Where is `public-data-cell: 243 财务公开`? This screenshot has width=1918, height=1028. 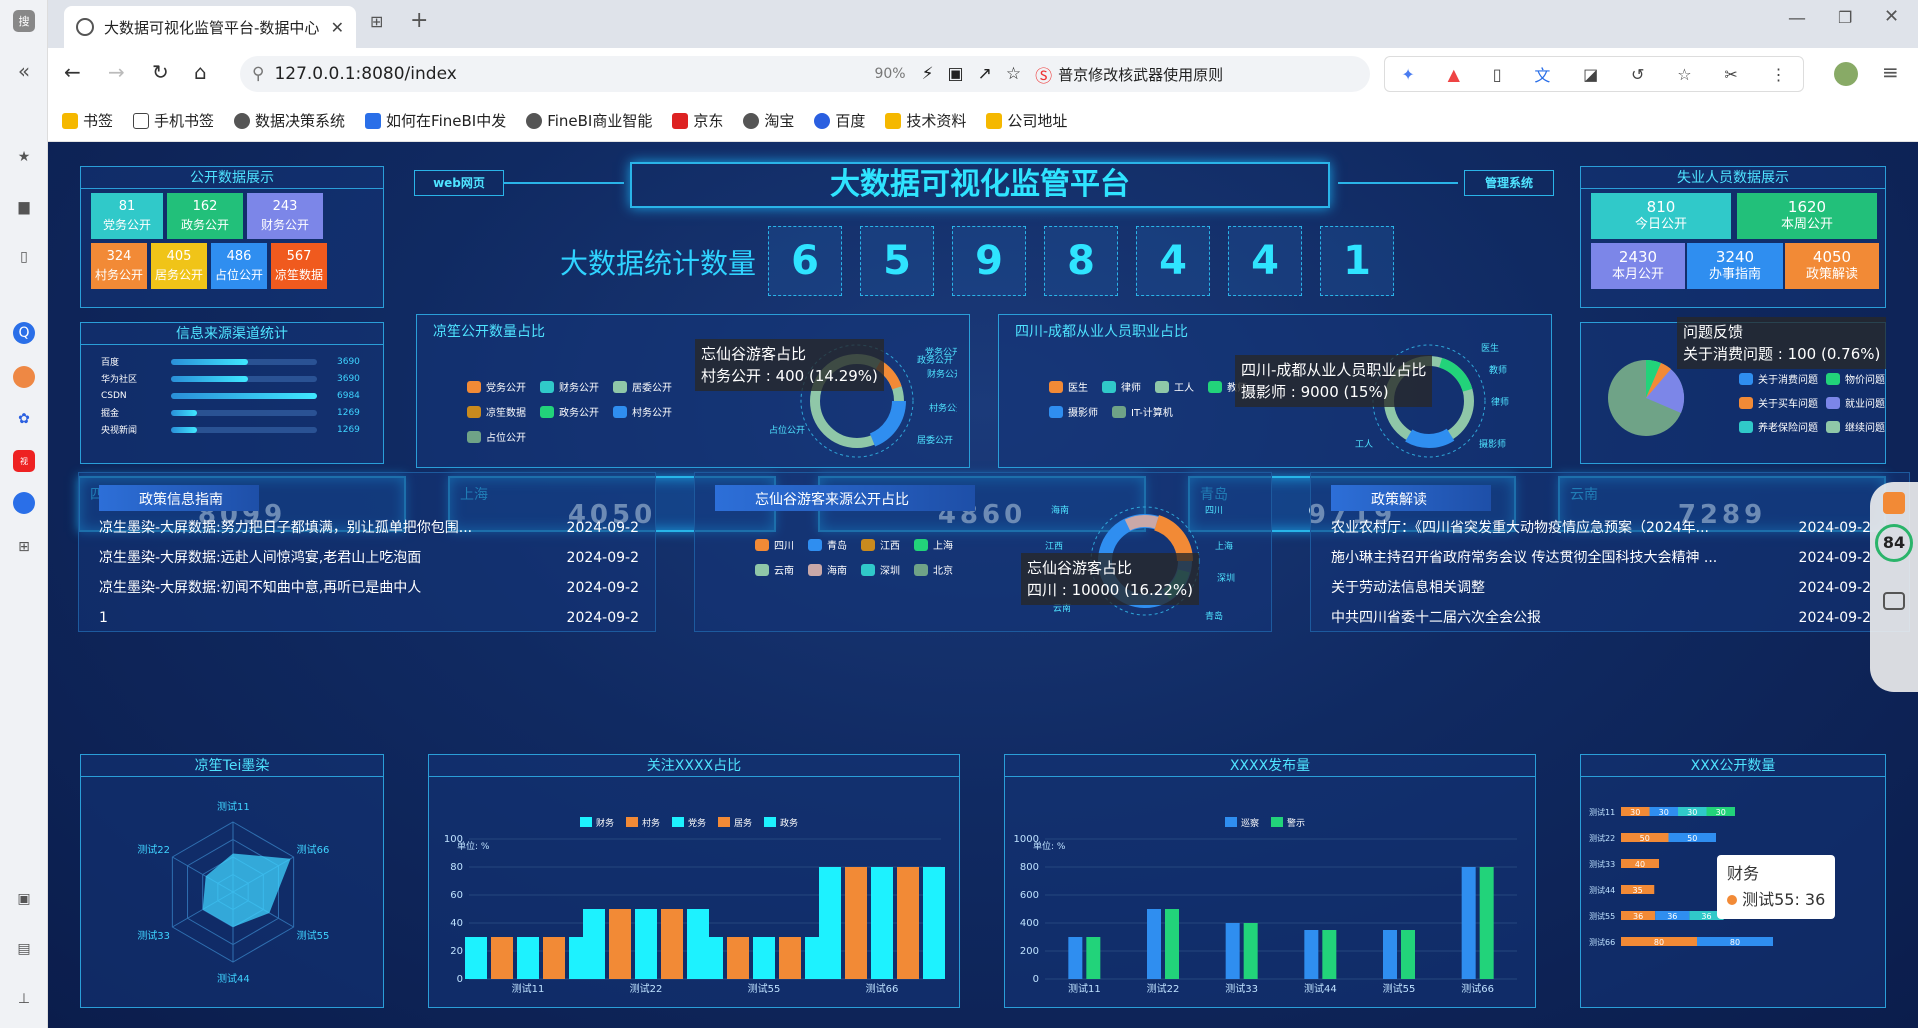 public-data-cell: 243 财务公开 is located at coordinates (285, 216).